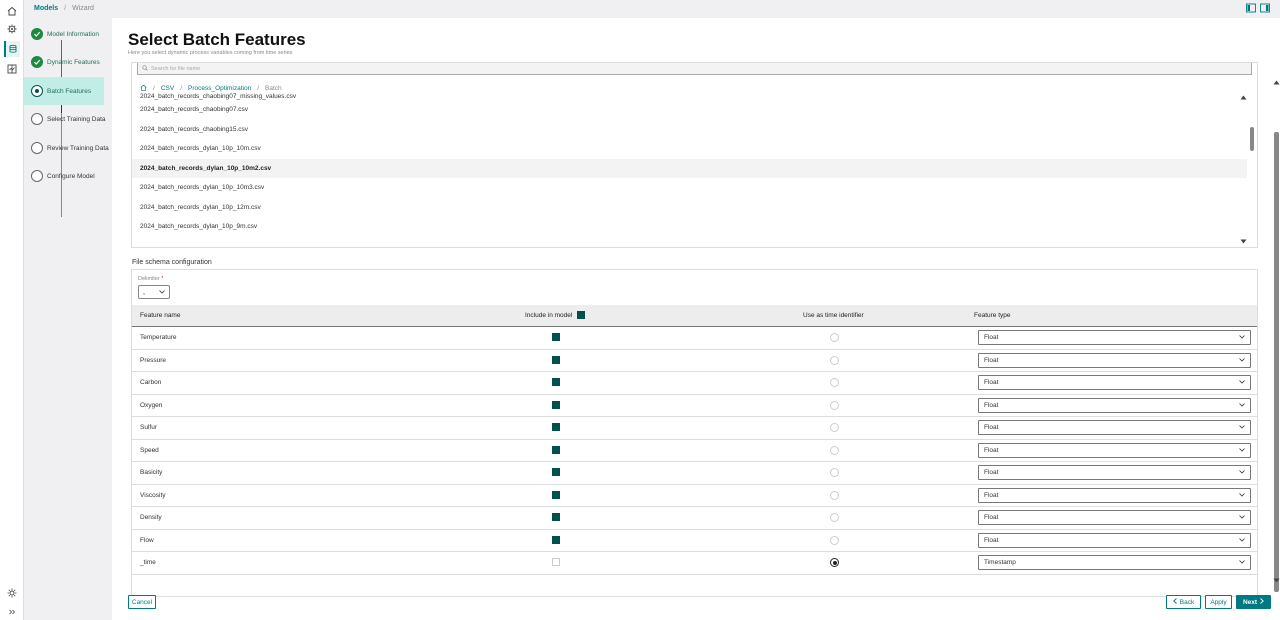  I want to click on expand-icon, so click(12, 612).